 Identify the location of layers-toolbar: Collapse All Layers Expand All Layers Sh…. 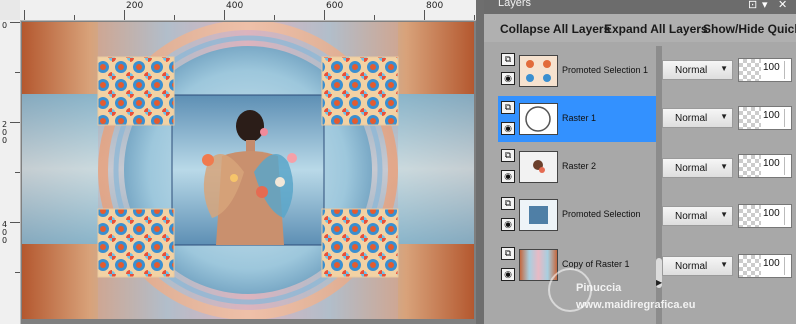
(640, 28).